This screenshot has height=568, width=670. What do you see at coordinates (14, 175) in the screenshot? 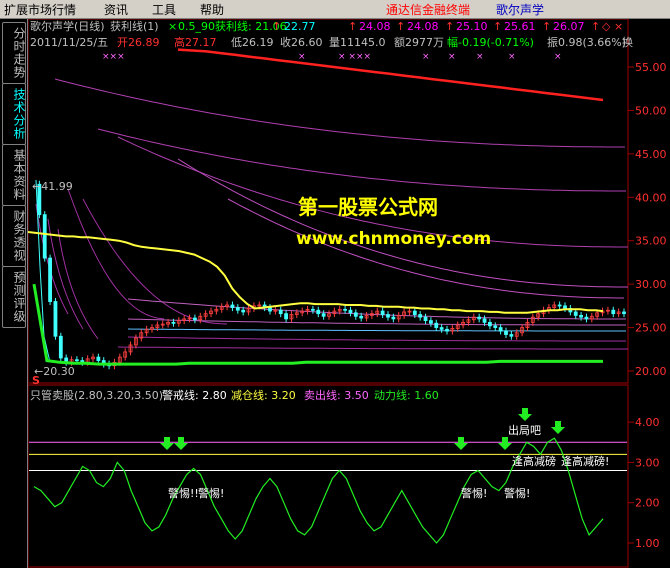
I see `tab-basic-info: 基本资料` at bounding box center [14, 175].